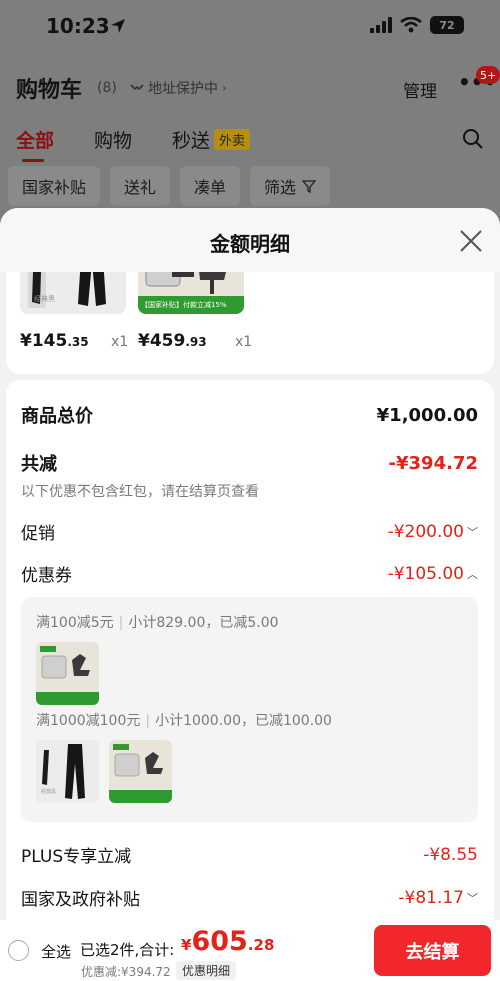 This screenshot has height=981, width=500. What do you see at coordinates (381, 25) in the screenshot?
I see `signal-icon` at bounding box center [381, 25].